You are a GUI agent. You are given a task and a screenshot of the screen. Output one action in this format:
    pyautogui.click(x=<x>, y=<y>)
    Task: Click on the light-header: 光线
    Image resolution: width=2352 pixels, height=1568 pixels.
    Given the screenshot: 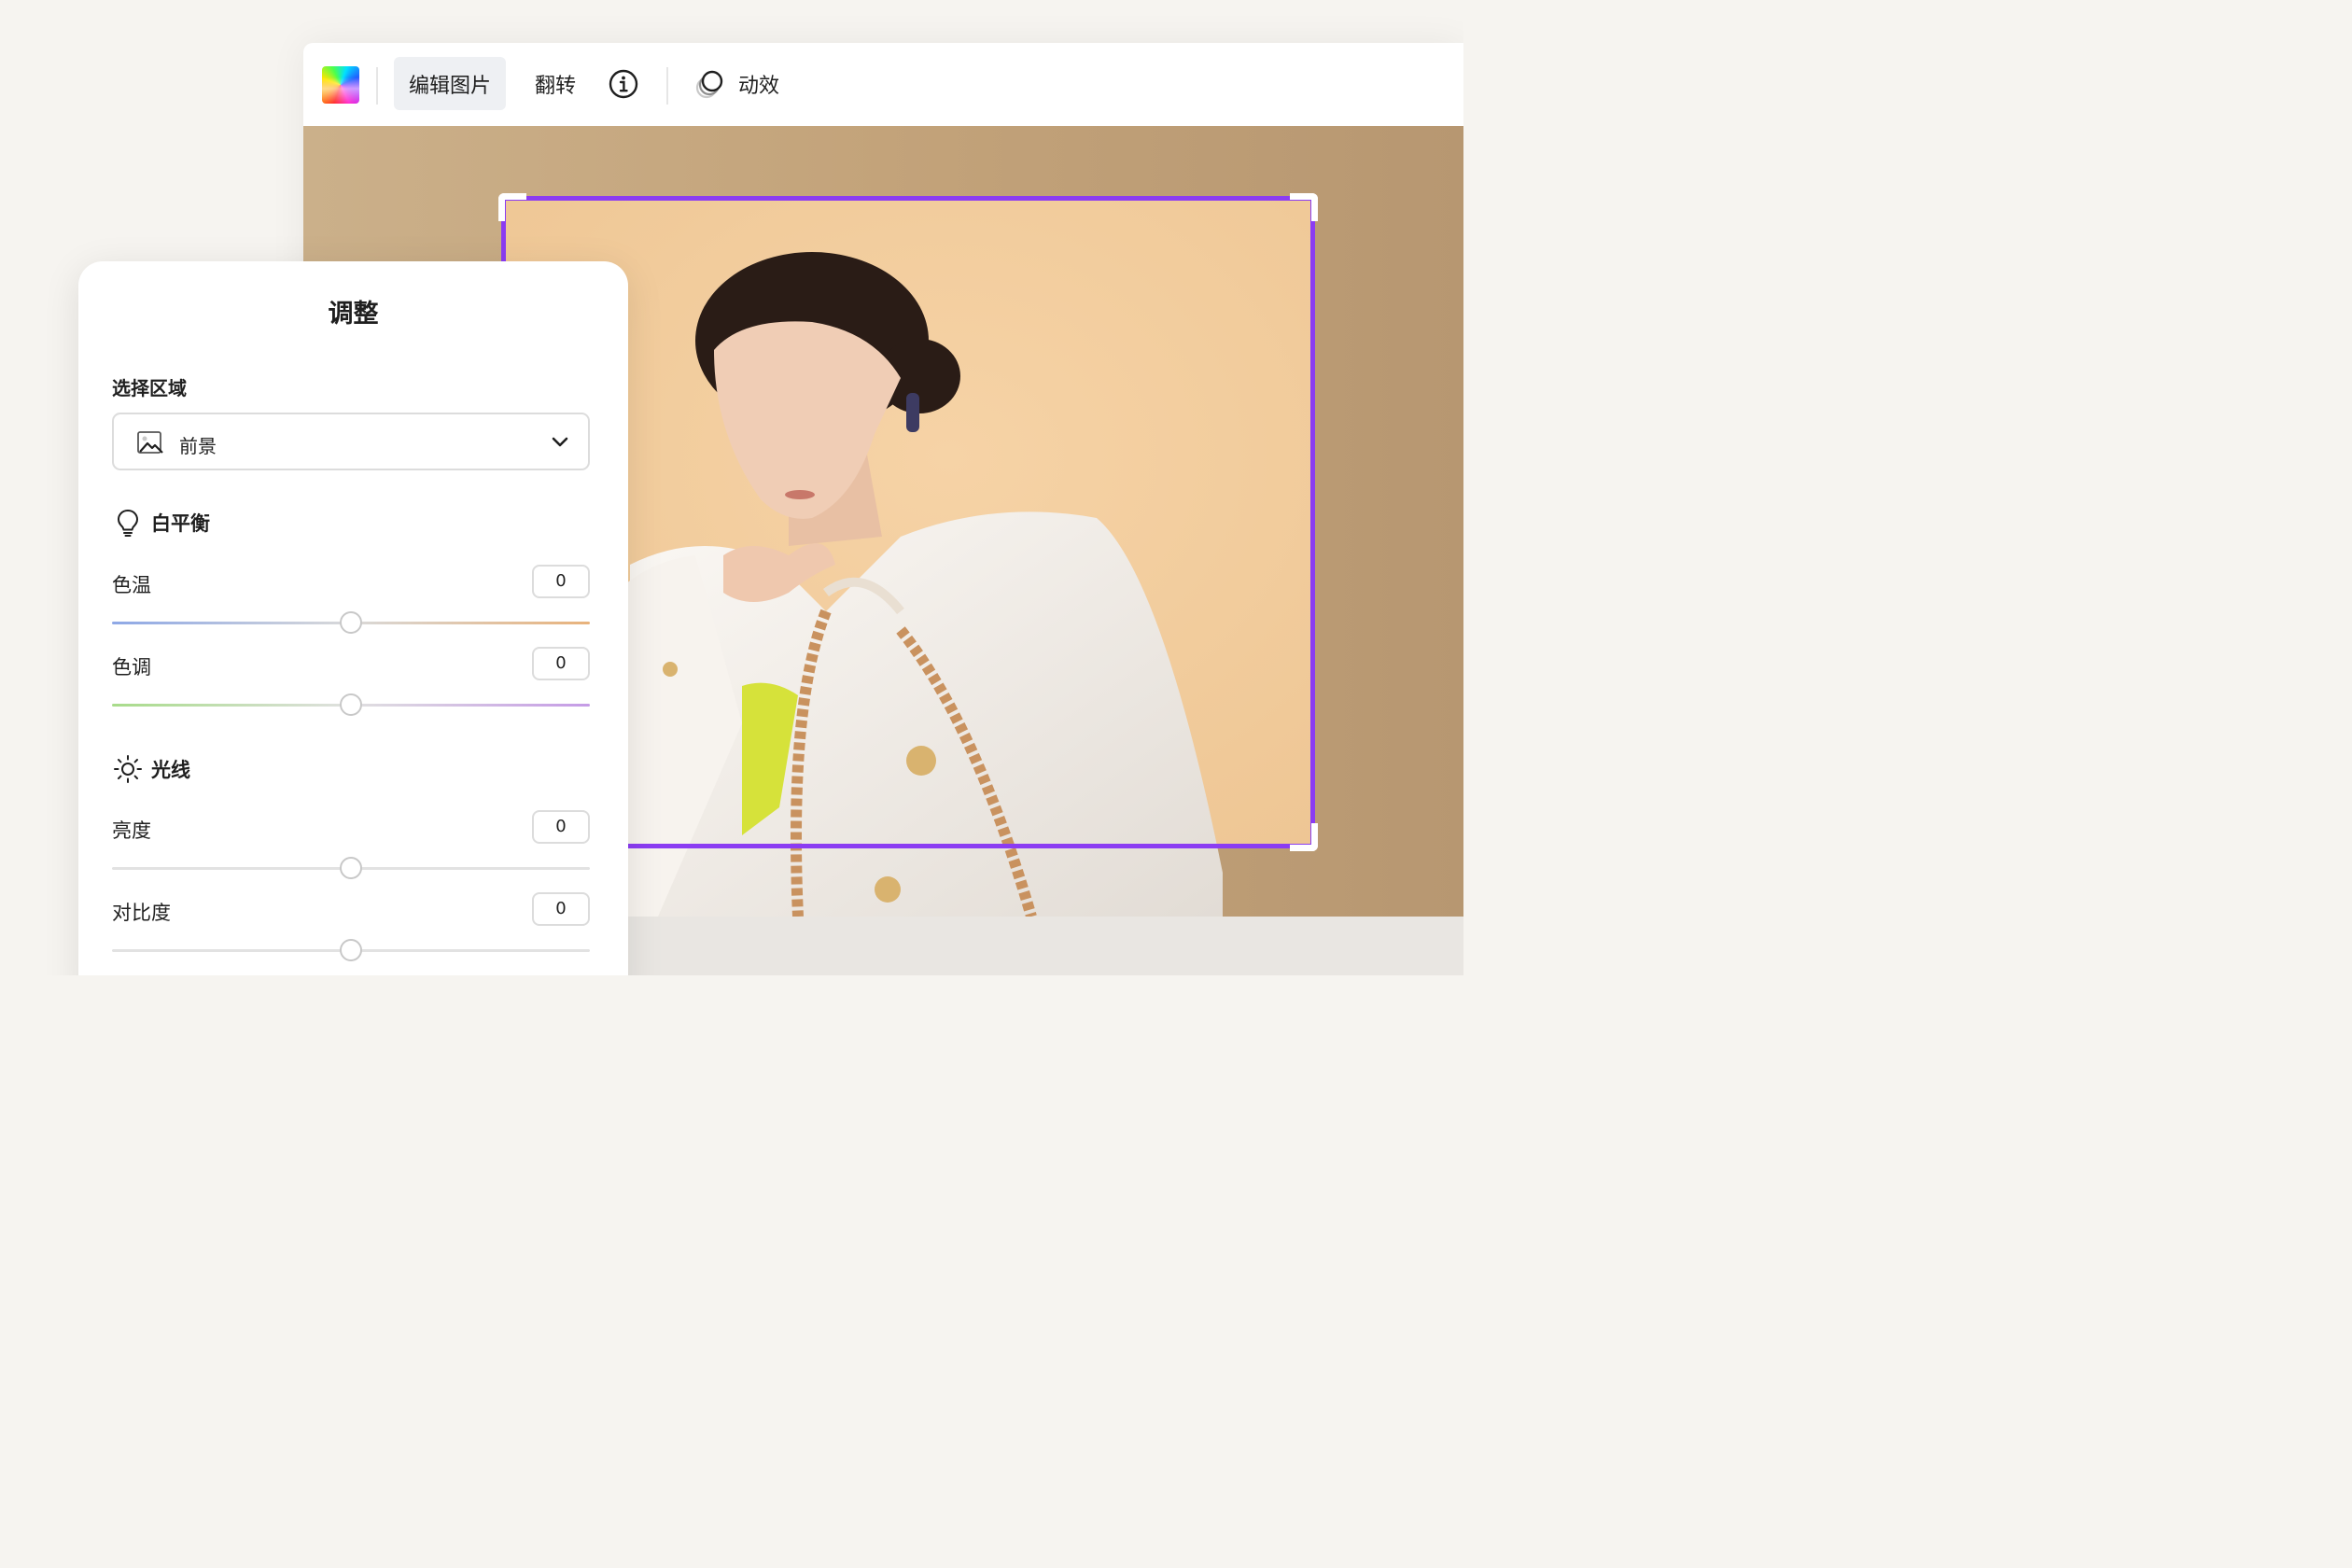 What is the action you would take?
    pyautogui.click(x=151, y=769)
    